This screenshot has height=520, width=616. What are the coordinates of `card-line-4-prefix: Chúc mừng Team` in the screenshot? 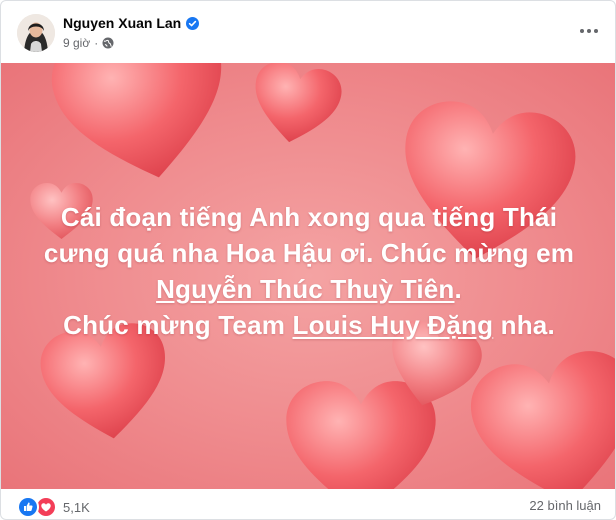 It's located at (178, 325).